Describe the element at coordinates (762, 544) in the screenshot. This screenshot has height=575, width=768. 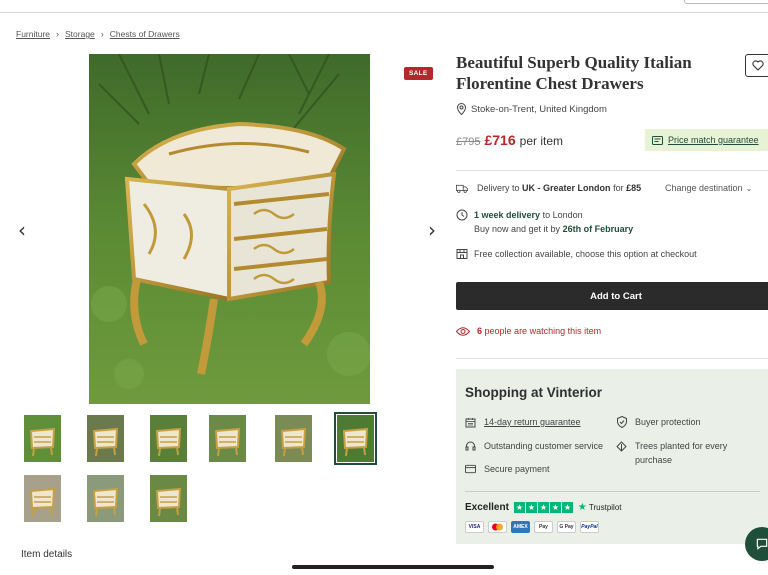
I see `chat-icon` at that location.